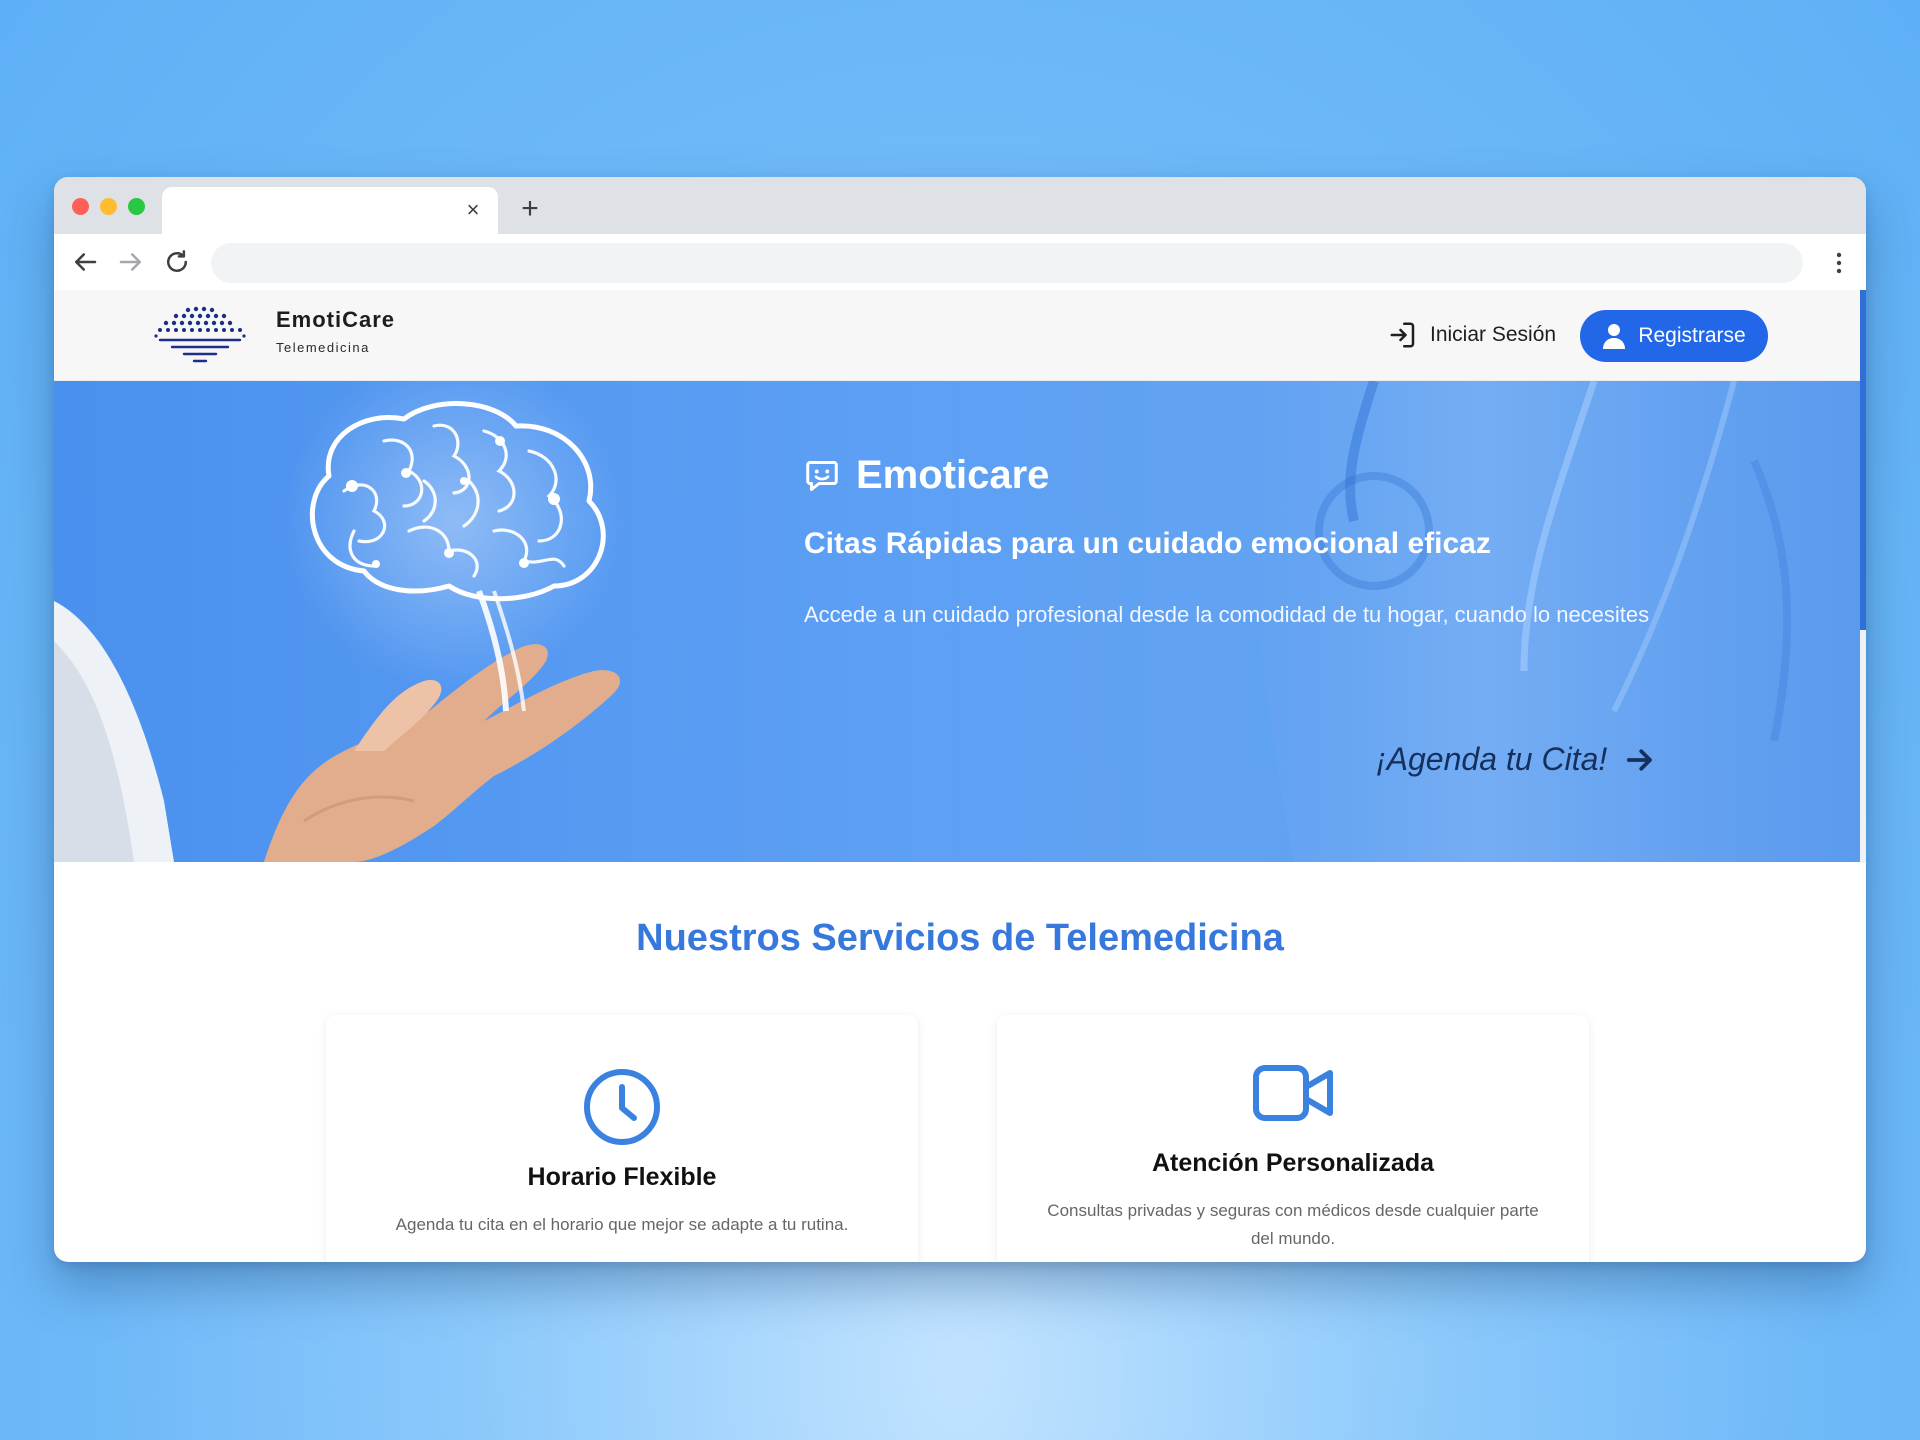  I want to click on clock-icon, so click(622, 1109).